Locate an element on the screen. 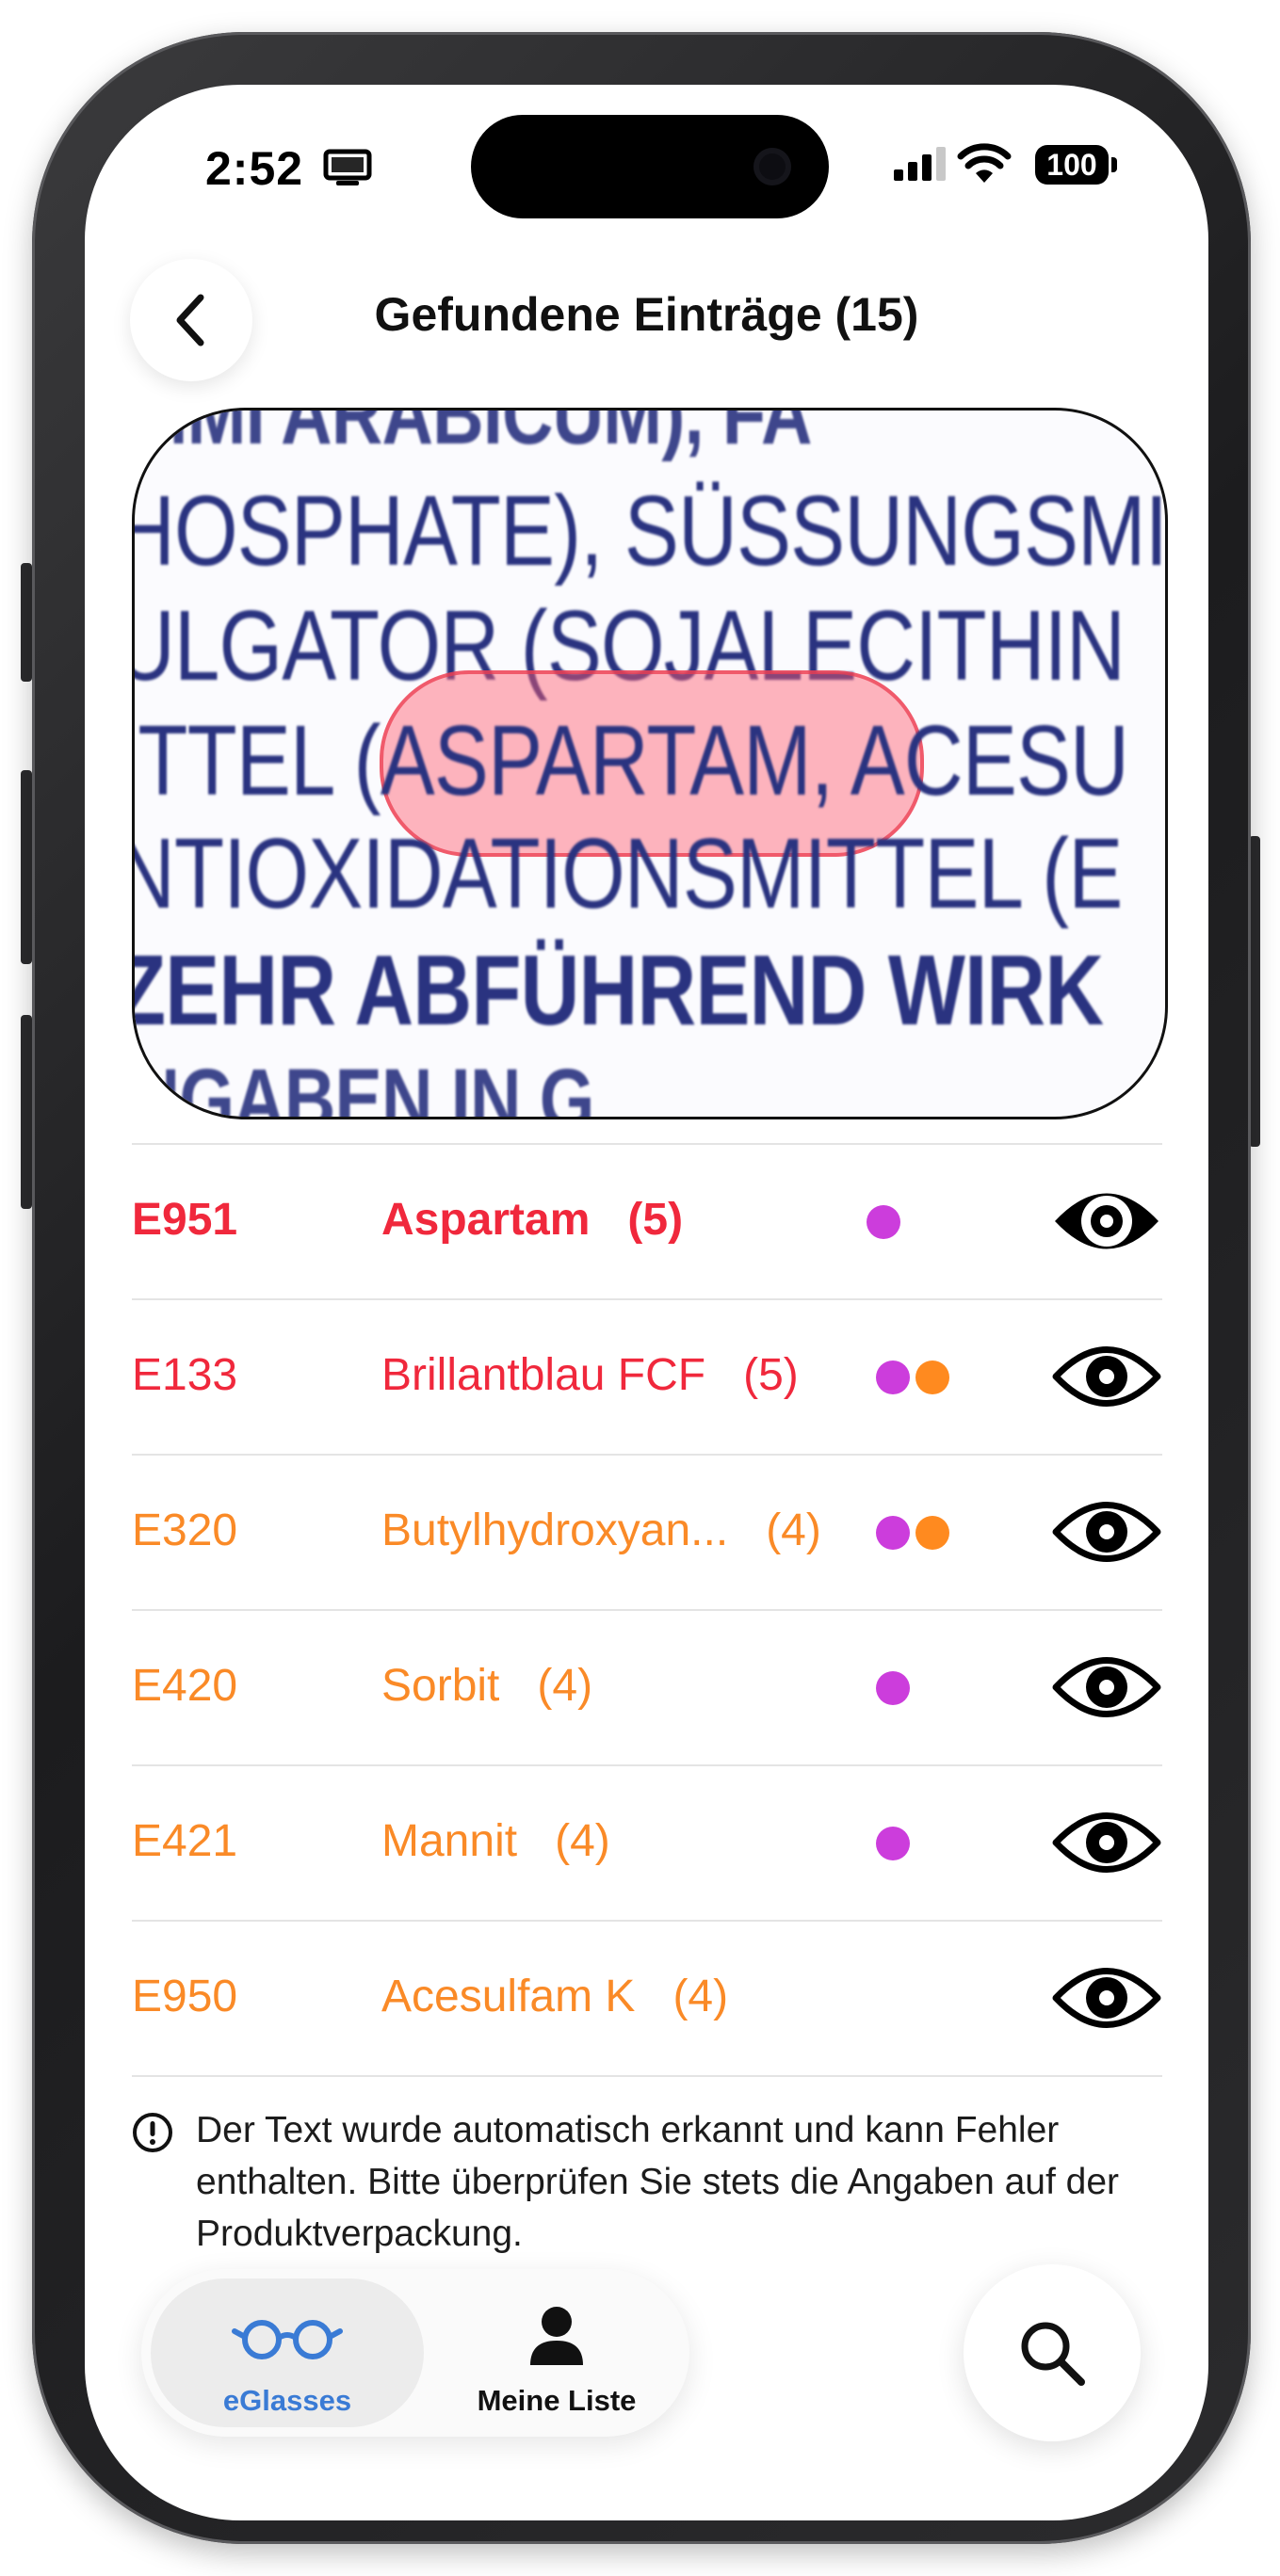 The height and width of the screenshot is (2576, 1280). list-item-E320: E320 Butylhydroxyan... (4) is located at coordinates (647, 1533).